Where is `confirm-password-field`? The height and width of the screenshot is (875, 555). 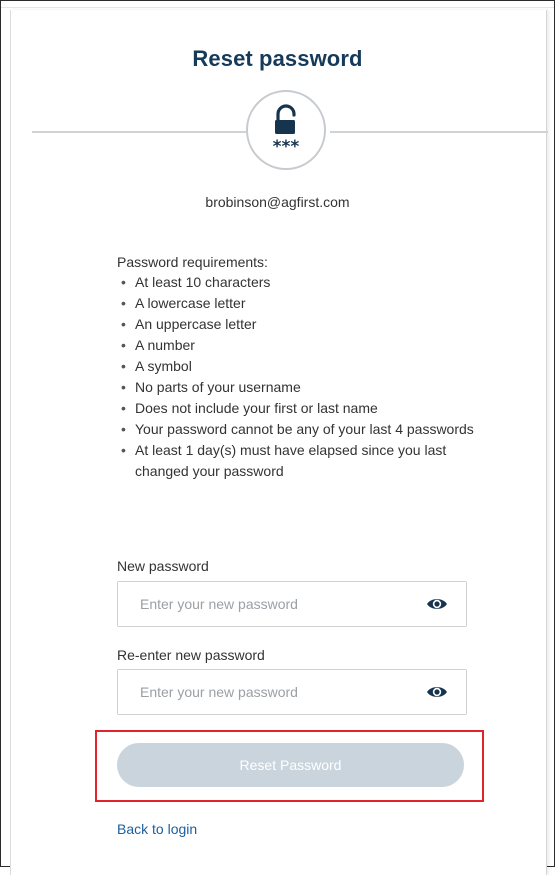
confirm-password-field is located at coordinates (292, 692).